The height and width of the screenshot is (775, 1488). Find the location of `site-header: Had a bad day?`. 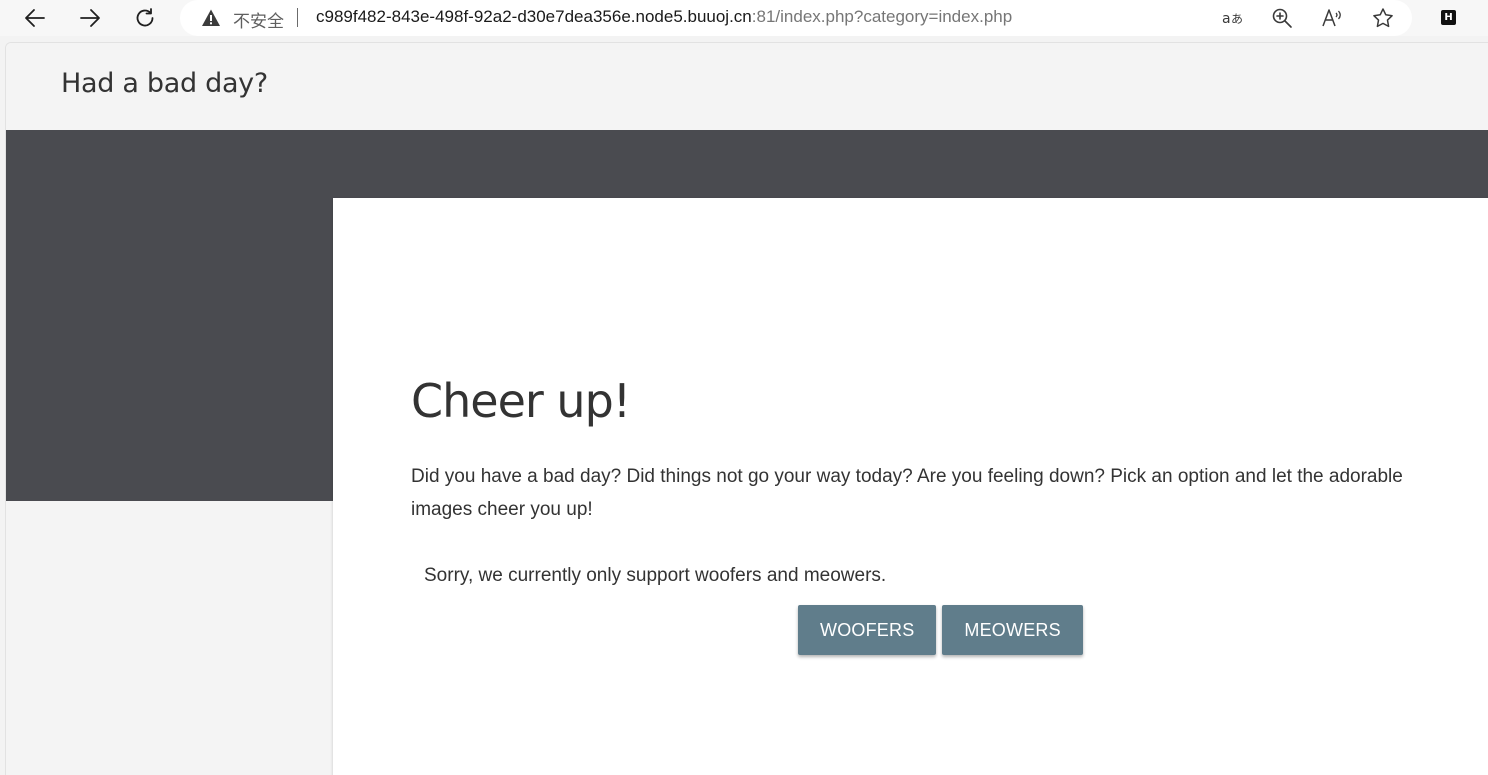

site-header: Had a bad day? is located at coordinates (747, 86).